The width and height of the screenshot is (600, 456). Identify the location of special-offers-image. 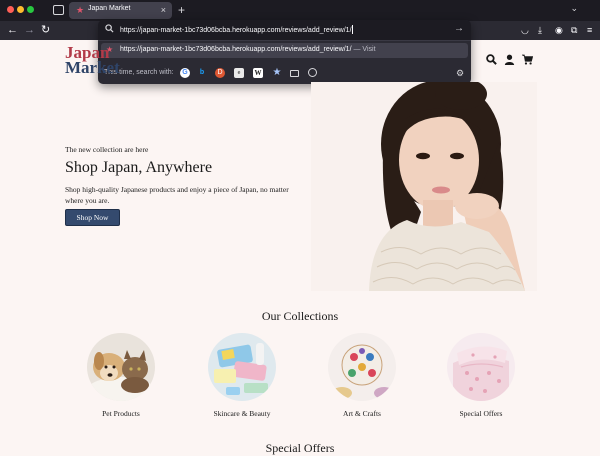
(481, 367).